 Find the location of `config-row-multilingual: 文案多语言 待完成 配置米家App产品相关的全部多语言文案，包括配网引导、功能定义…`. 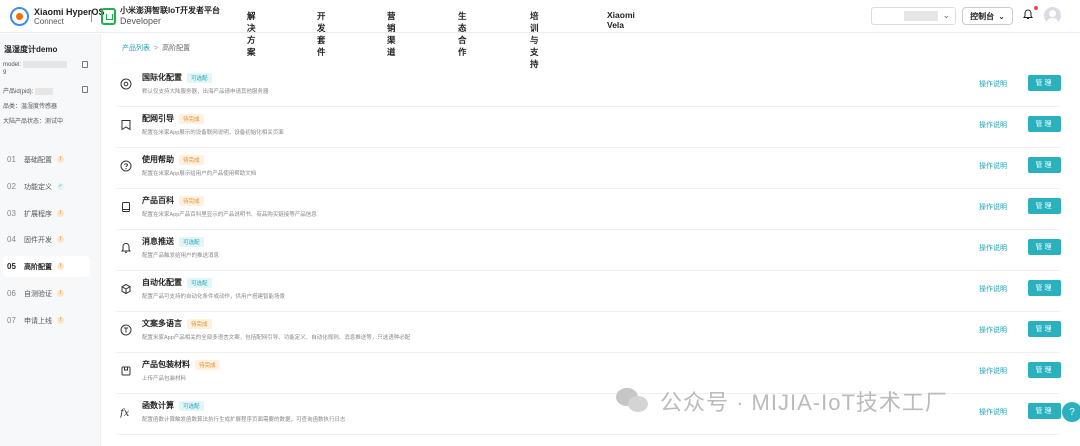

config-row-multilingual: 文案多语言 待完成 配置米家App产品相关的全部多语言文案，包括配网引导、功能定义… is located at coordinates (588, 332).